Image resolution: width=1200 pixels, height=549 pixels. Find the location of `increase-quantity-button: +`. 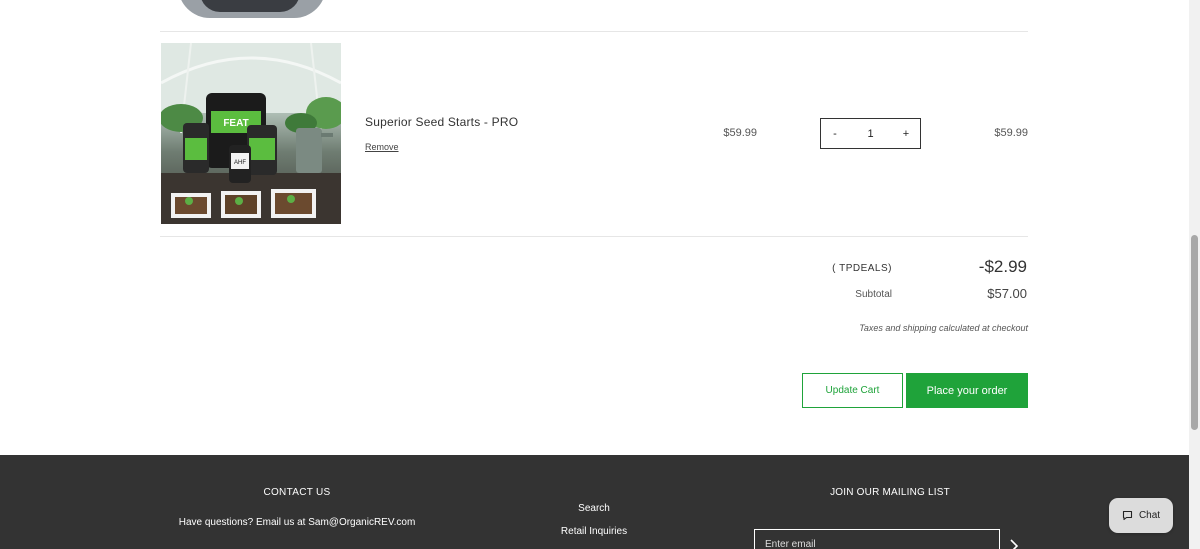

increase-quantity-button: + is located at coordinates (906, 134).